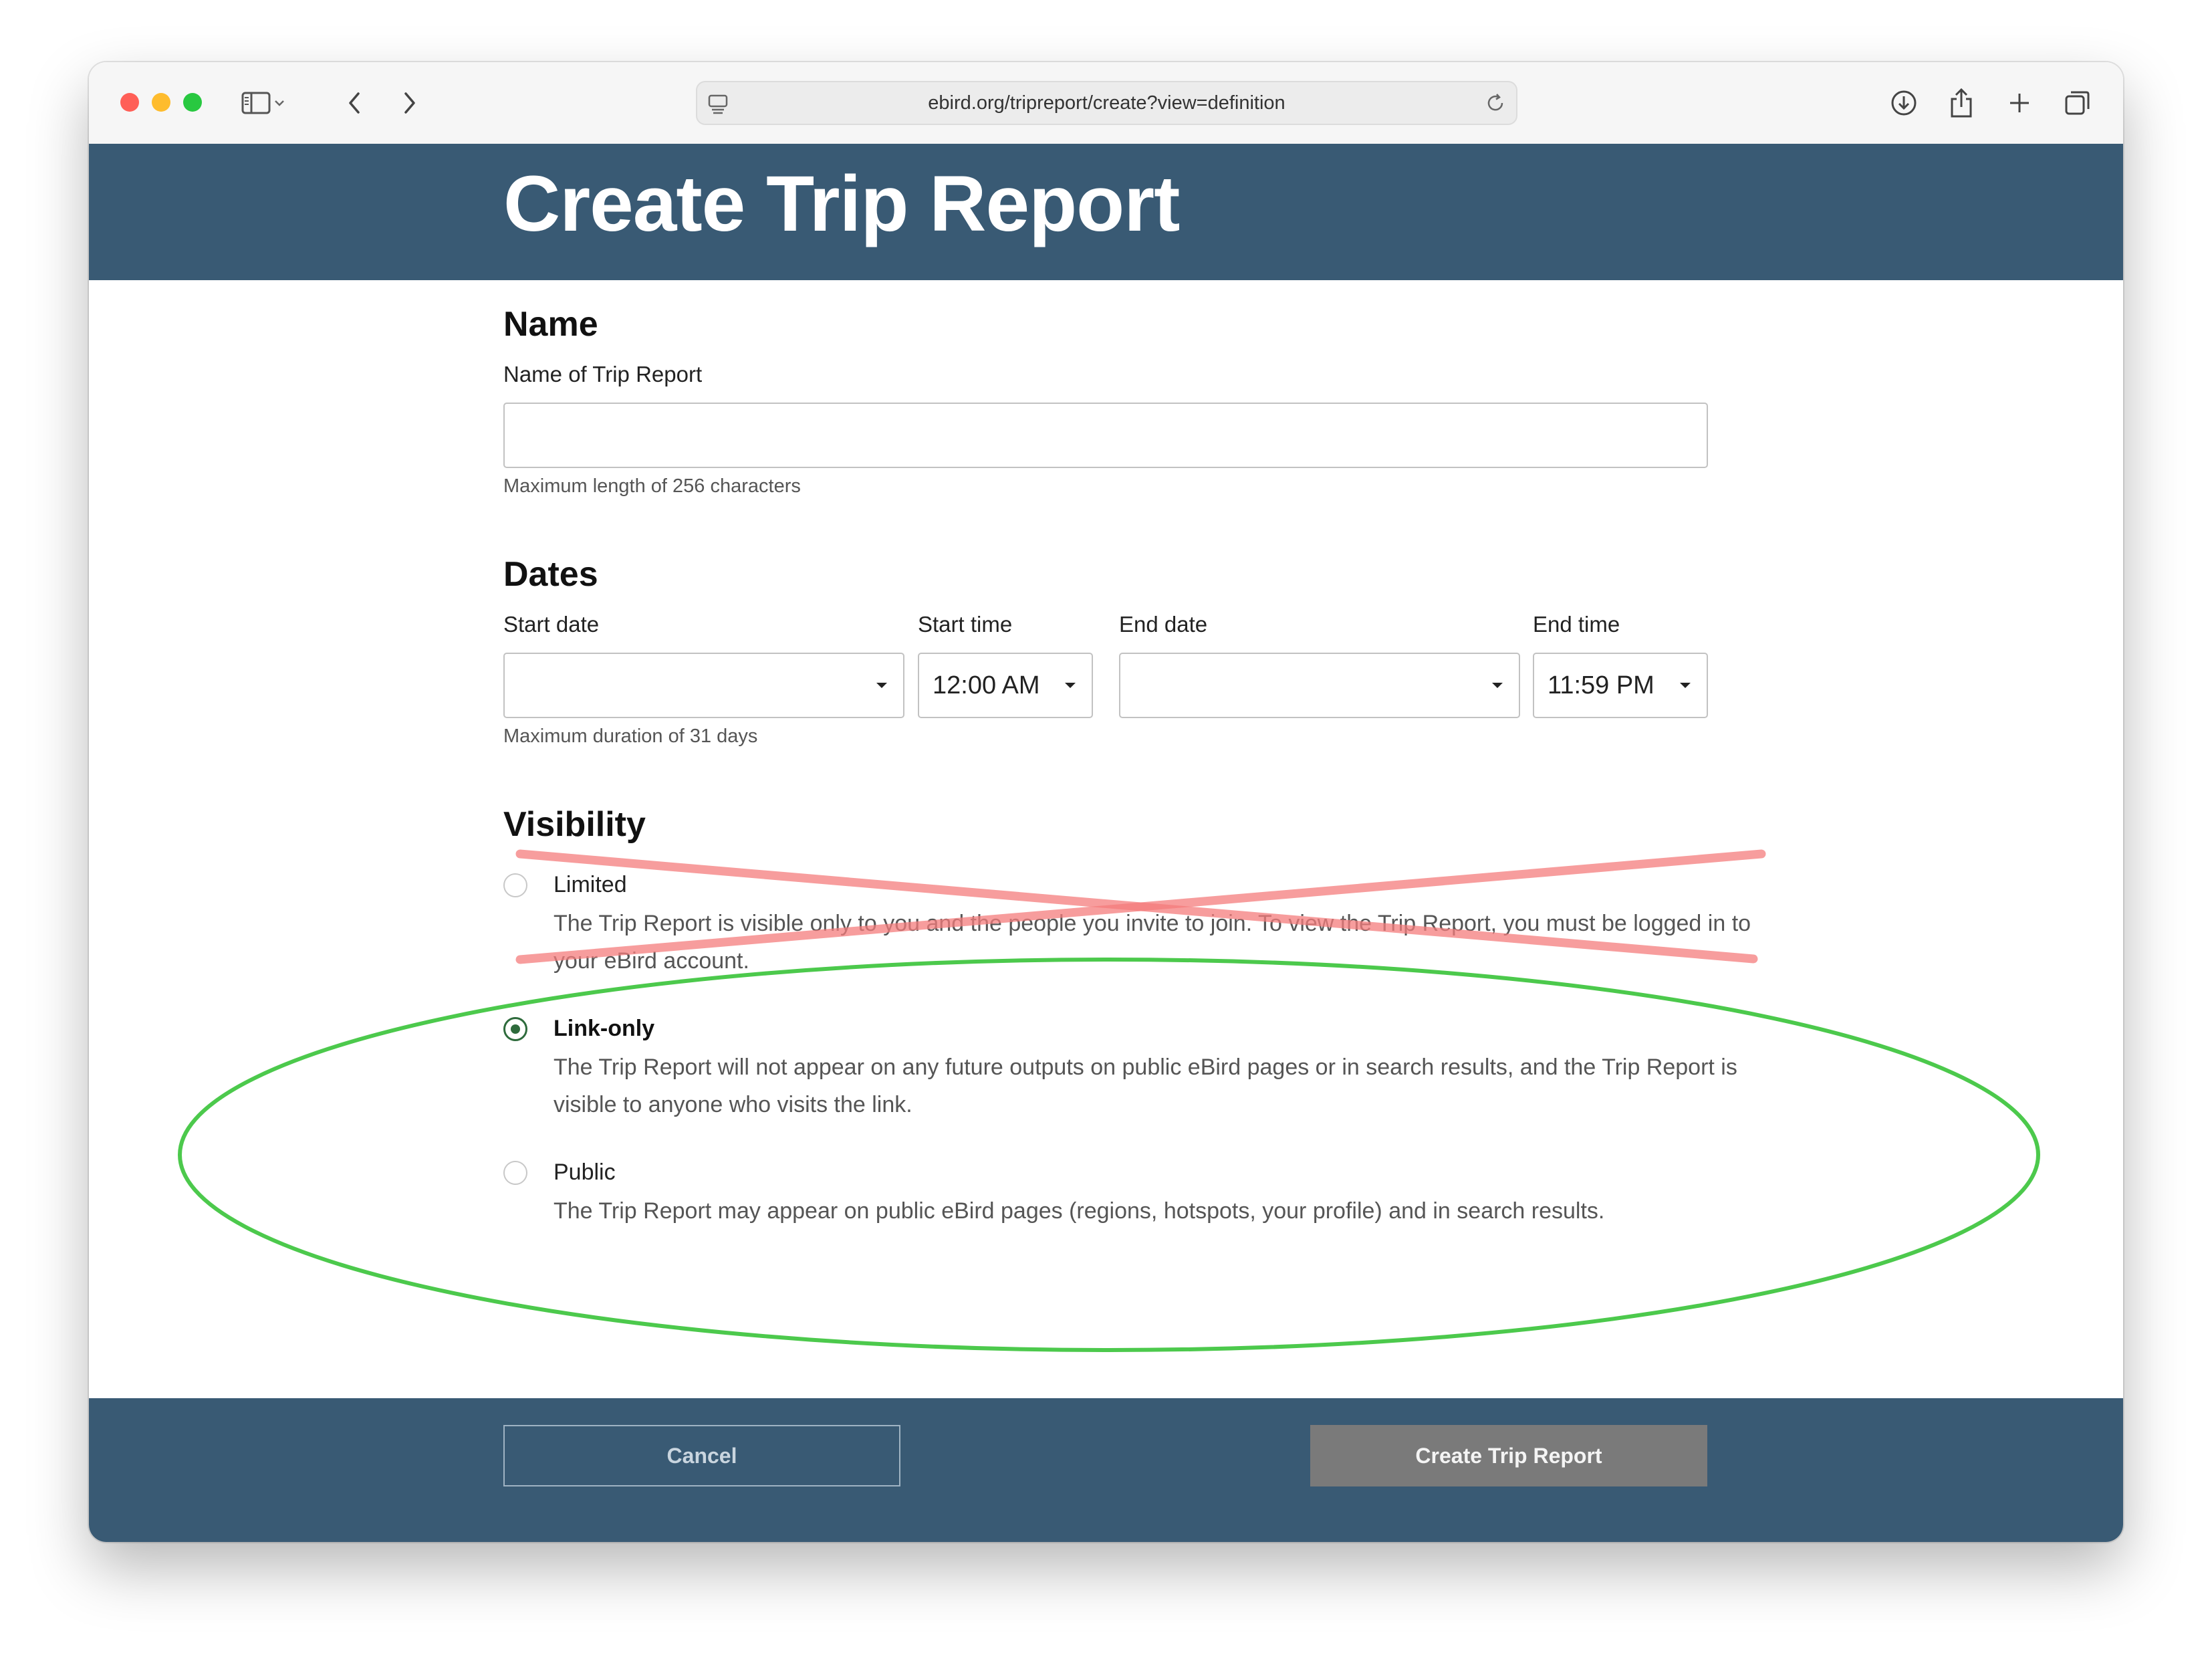 This screenshot has height=1661, width=2212. I want to click on end-date-select, so click(1319, 685).